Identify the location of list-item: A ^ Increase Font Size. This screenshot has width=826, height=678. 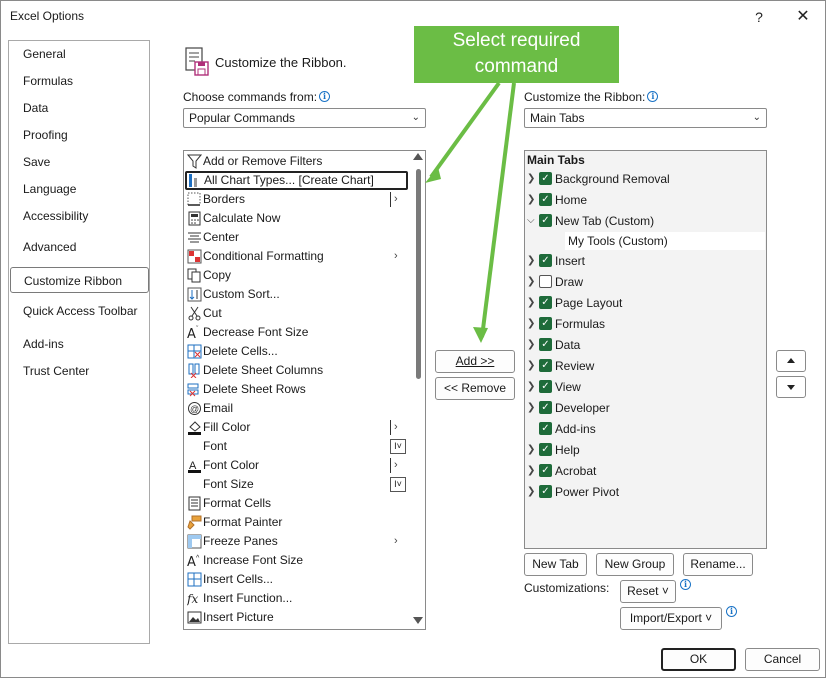
(298, 560).